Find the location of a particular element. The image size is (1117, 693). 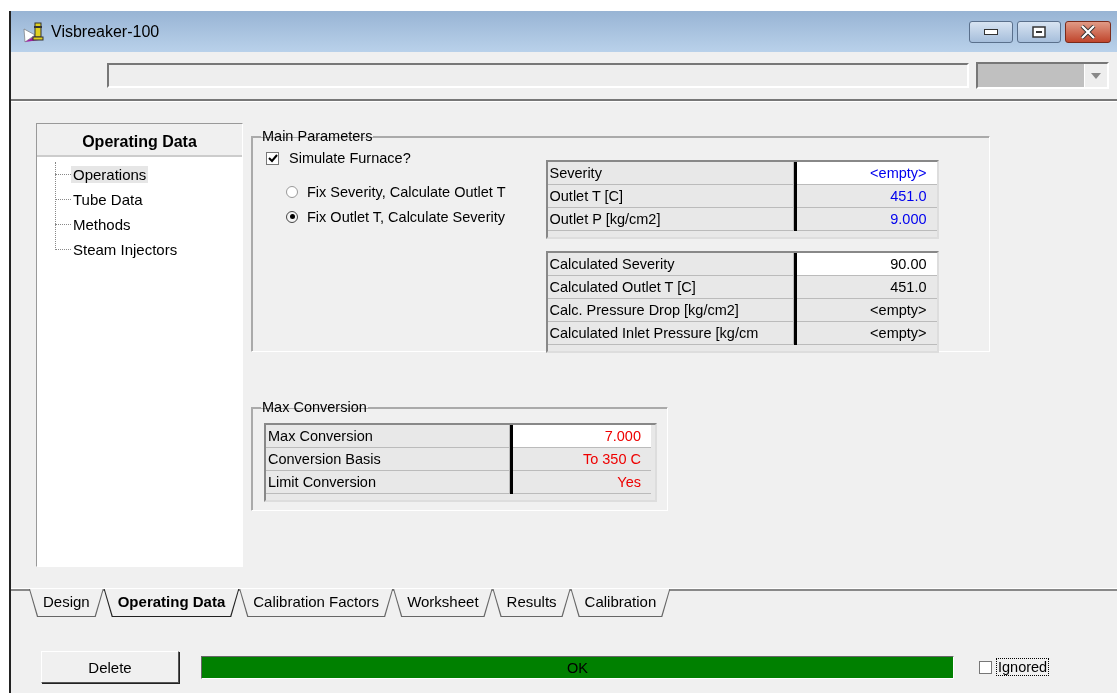

close-icon is located at coordinates (1088, 31).